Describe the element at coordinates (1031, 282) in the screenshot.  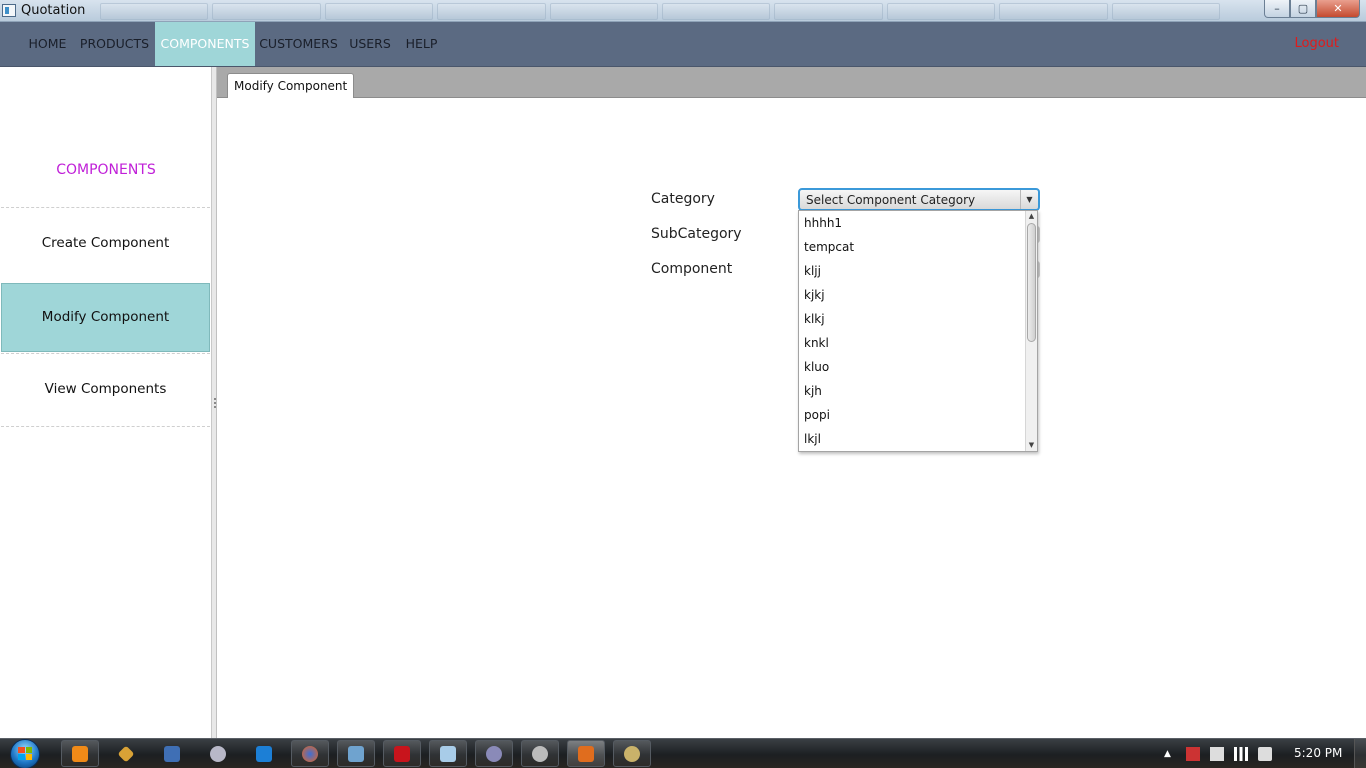
I see `scroll-thumb` at that location.